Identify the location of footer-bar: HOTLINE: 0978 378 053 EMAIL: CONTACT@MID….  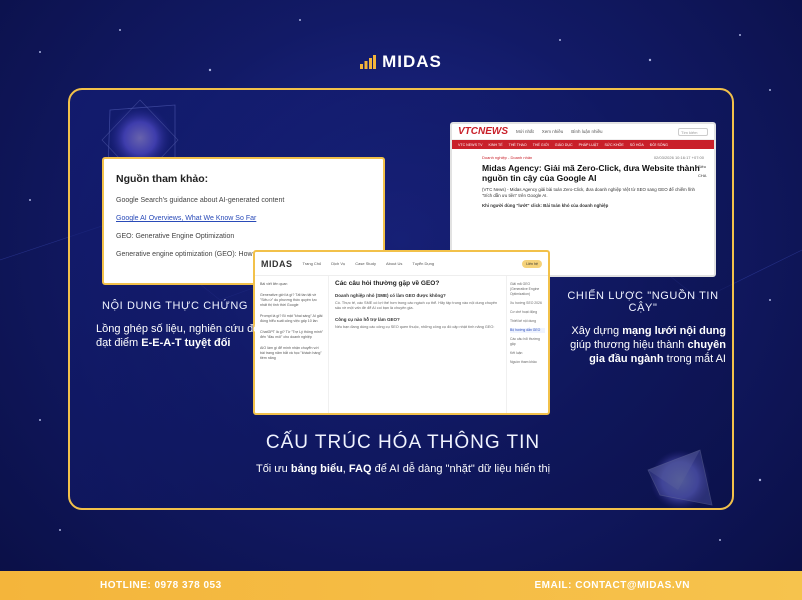
(401, 585).